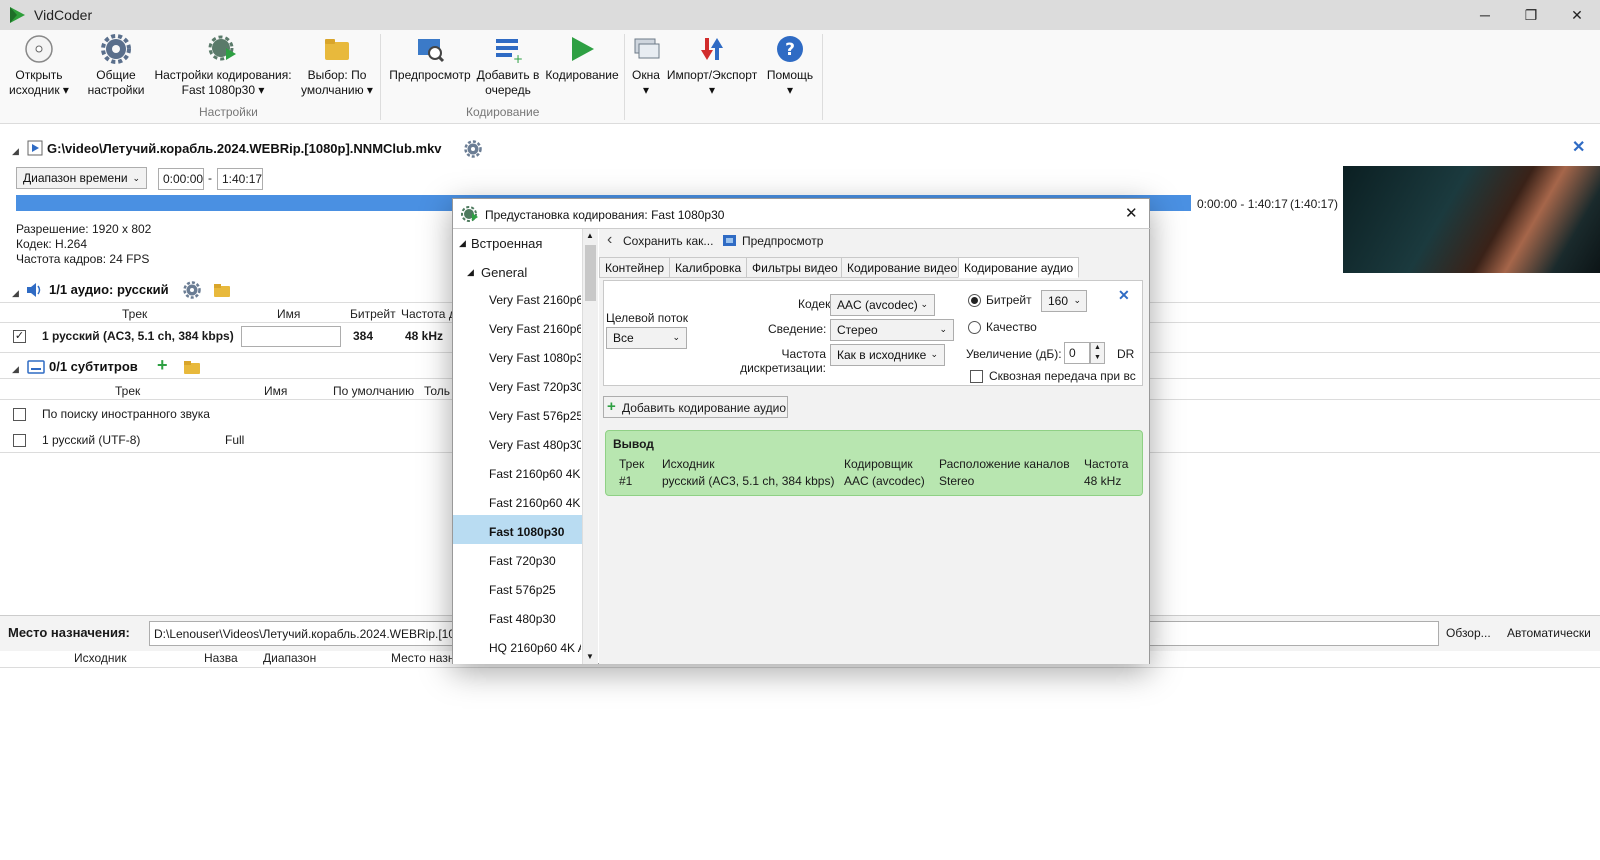 This screenshot has width=1600, height=860. Describe the element at coordinates (223, 66) in the screenshot. I see `encoding-settings-button: Настройки кодирования: Fast 1080p30 ▾` at that location.